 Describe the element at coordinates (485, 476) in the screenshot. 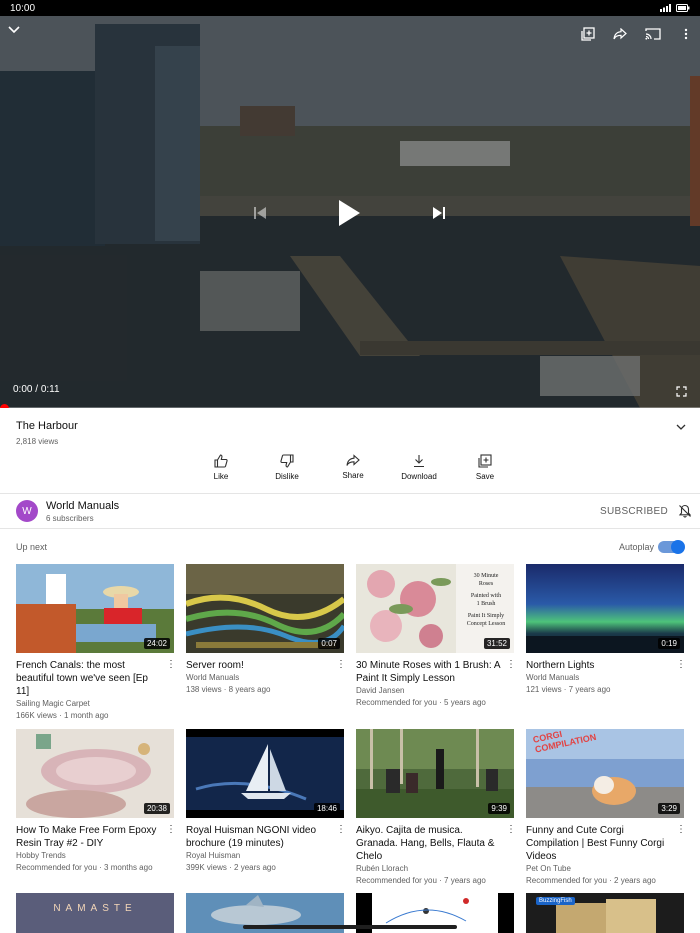

I see `save-label: Save` at that location.